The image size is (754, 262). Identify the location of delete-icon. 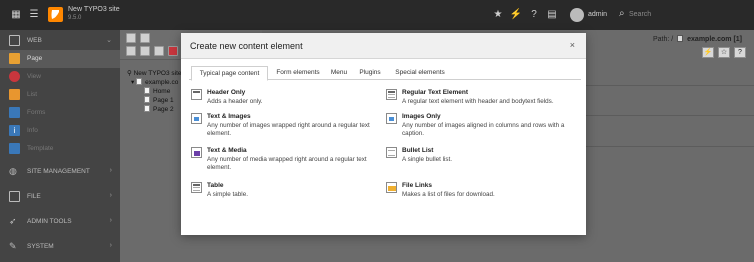
(173, 51).